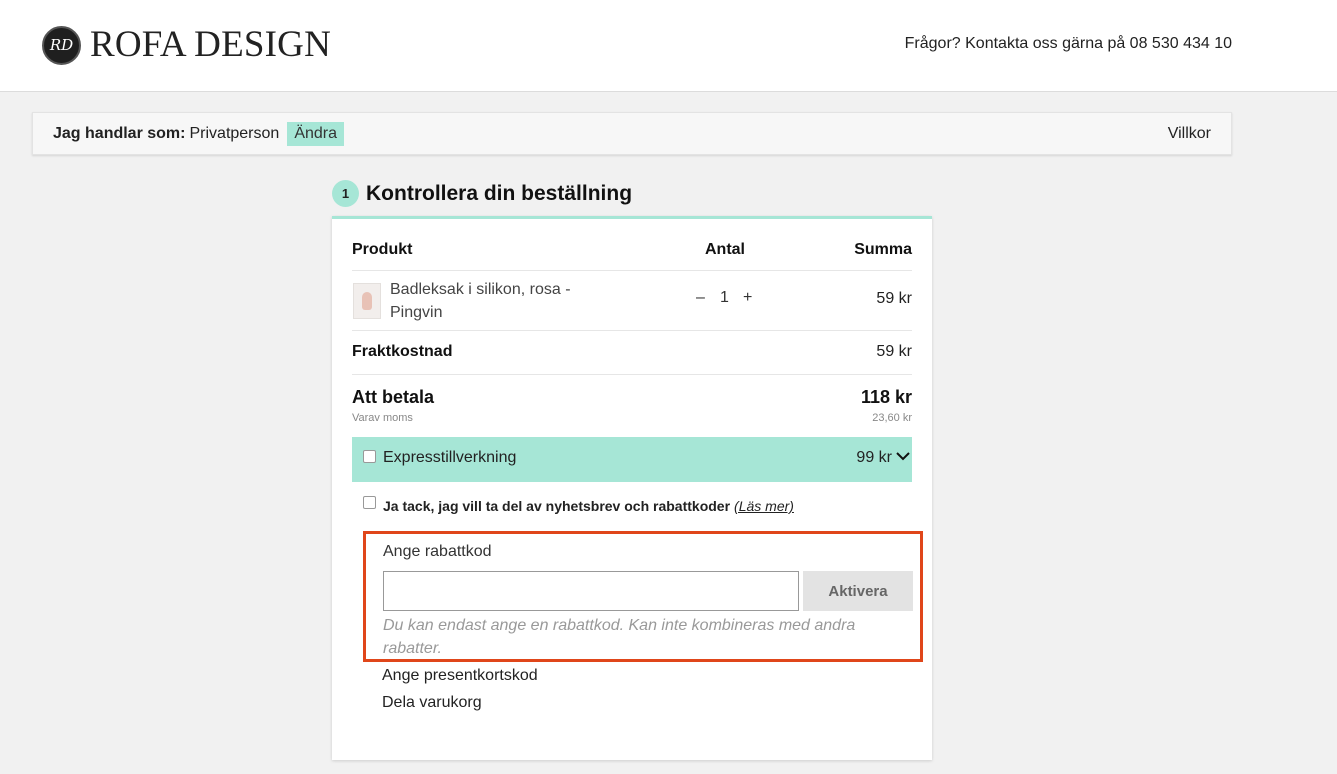 The width and height of the screenshot is (1337, 774). I want to click on discount-code-input, so click(591, 591).